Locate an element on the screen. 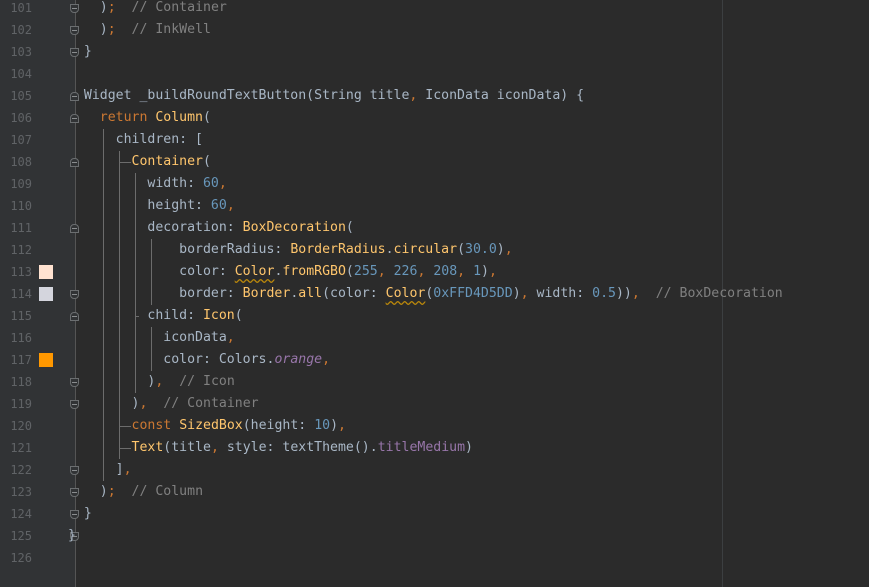 The image size is (869, 587). line-number: 105 is located at coordinates (21, 96).